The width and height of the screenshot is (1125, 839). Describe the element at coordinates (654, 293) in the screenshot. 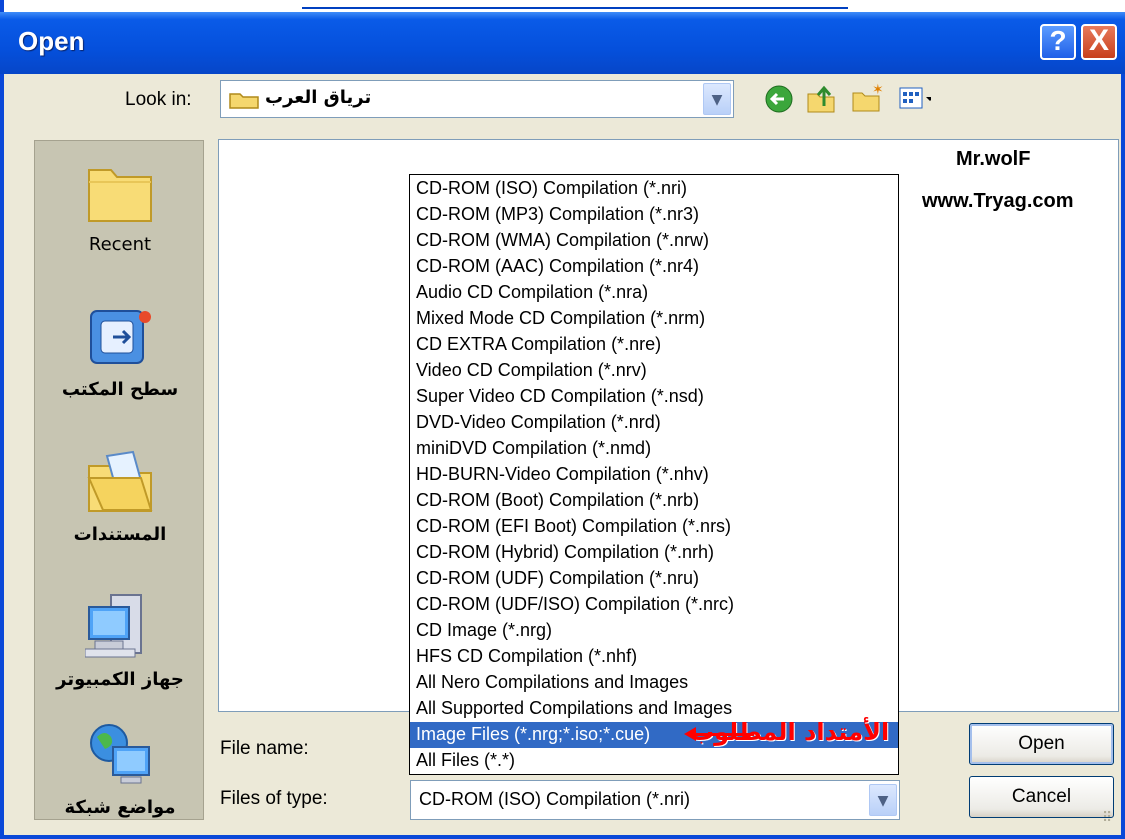

I see `dropdown-option: Audio CD Compilation (*.nra)` at that location.